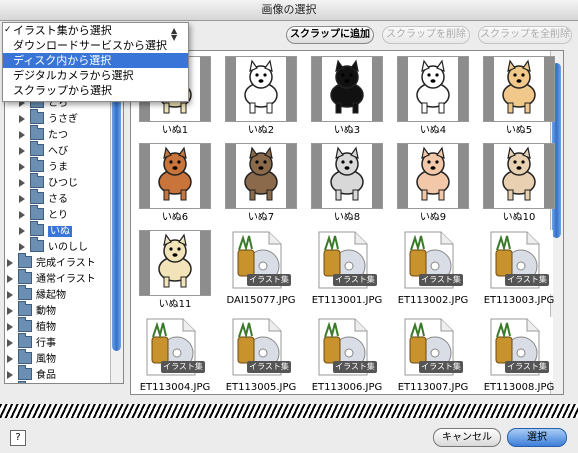 The width and height of the screenshot is (578, 453). Describe the element at coordinates (289, 10) in the screenshot. I see `window-title: 画像の選択` at that location.